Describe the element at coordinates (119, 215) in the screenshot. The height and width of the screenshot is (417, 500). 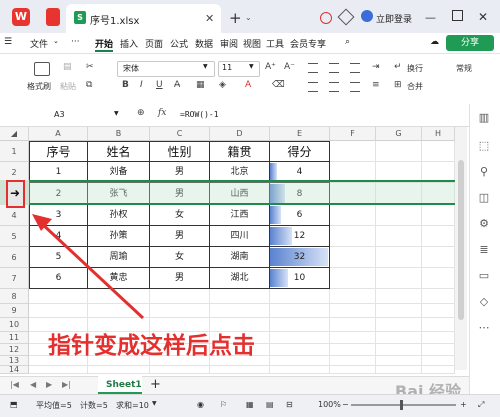
I see `table-row-cell: 孙权` at that location.